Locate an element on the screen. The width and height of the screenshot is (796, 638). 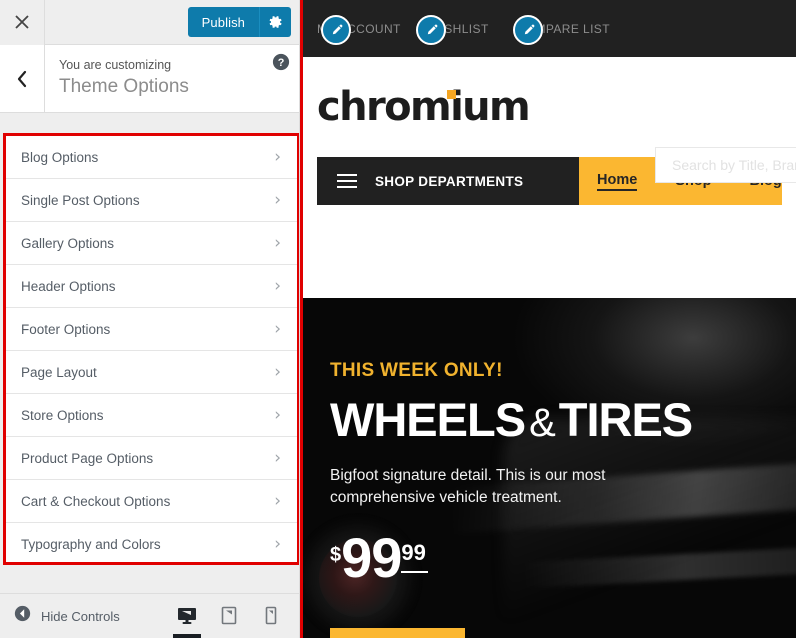
site-logo: chromium is located at coordinates (424, 107).